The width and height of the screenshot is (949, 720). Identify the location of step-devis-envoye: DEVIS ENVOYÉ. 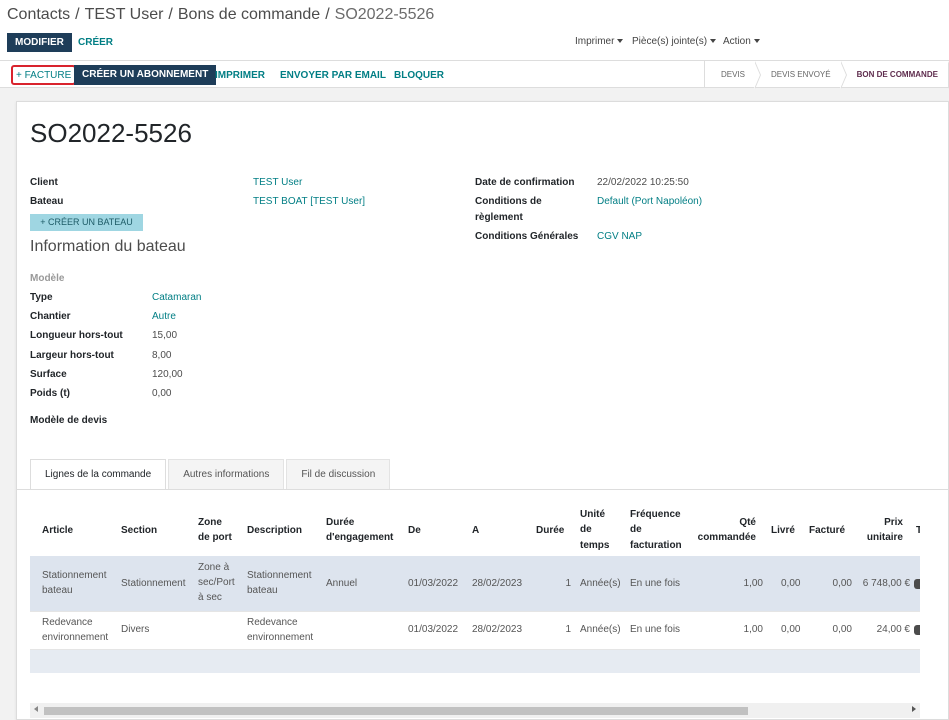
(801, 75).